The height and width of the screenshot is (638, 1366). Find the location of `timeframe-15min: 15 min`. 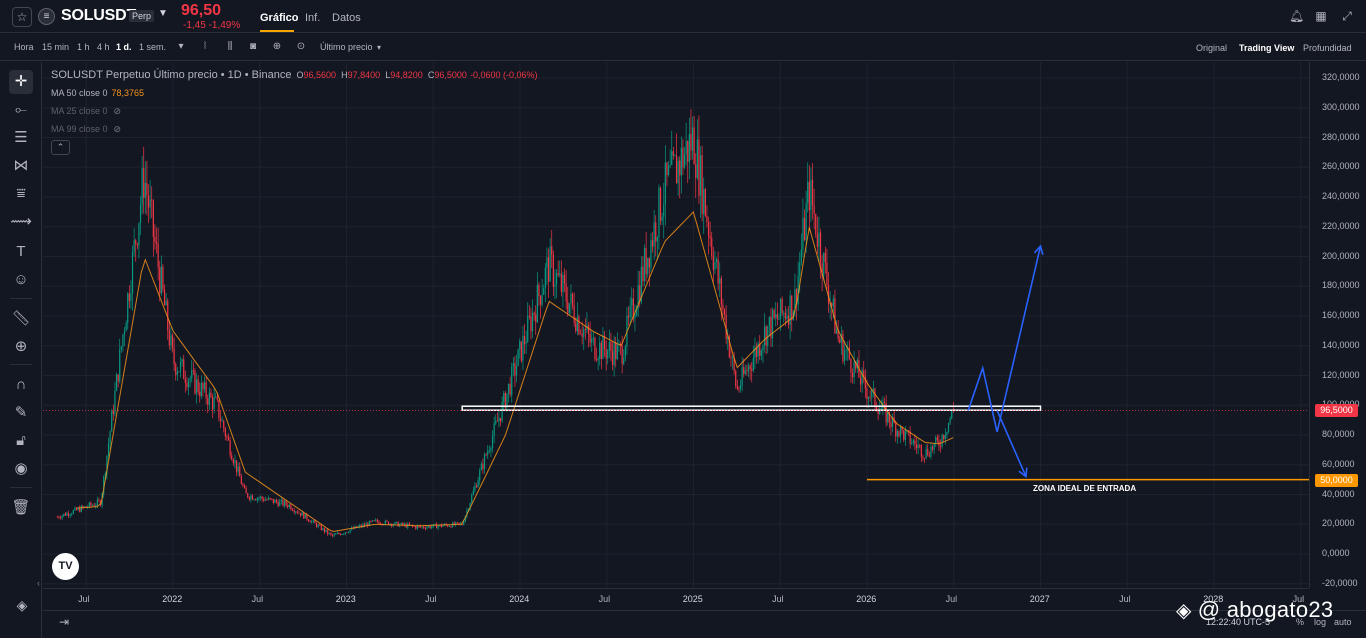

timeframe-15min: 15 min is located at coordinates (55, 47).